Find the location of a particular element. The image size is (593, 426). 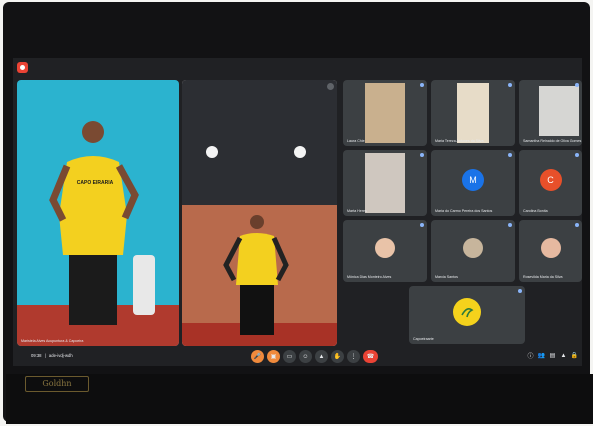

present-button: ▲ is located at coordinates (321, 356).